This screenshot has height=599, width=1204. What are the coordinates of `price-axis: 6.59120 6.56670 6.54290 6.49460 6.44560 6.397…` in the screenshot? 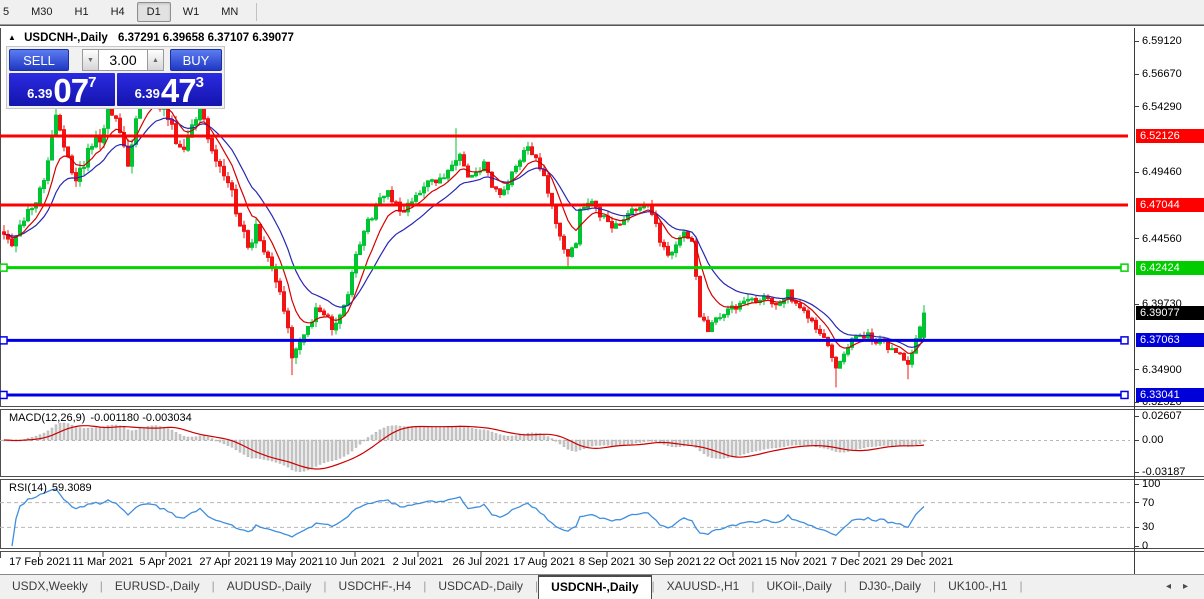 It's located at (1169, 304).